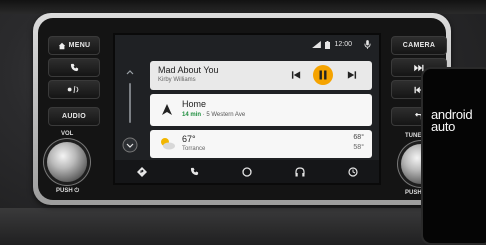 This screenshot has height=245, width=486. Describe the element at coordinates (443, 126) in the screenshot. I see `logo-line-2: auto` at that location.